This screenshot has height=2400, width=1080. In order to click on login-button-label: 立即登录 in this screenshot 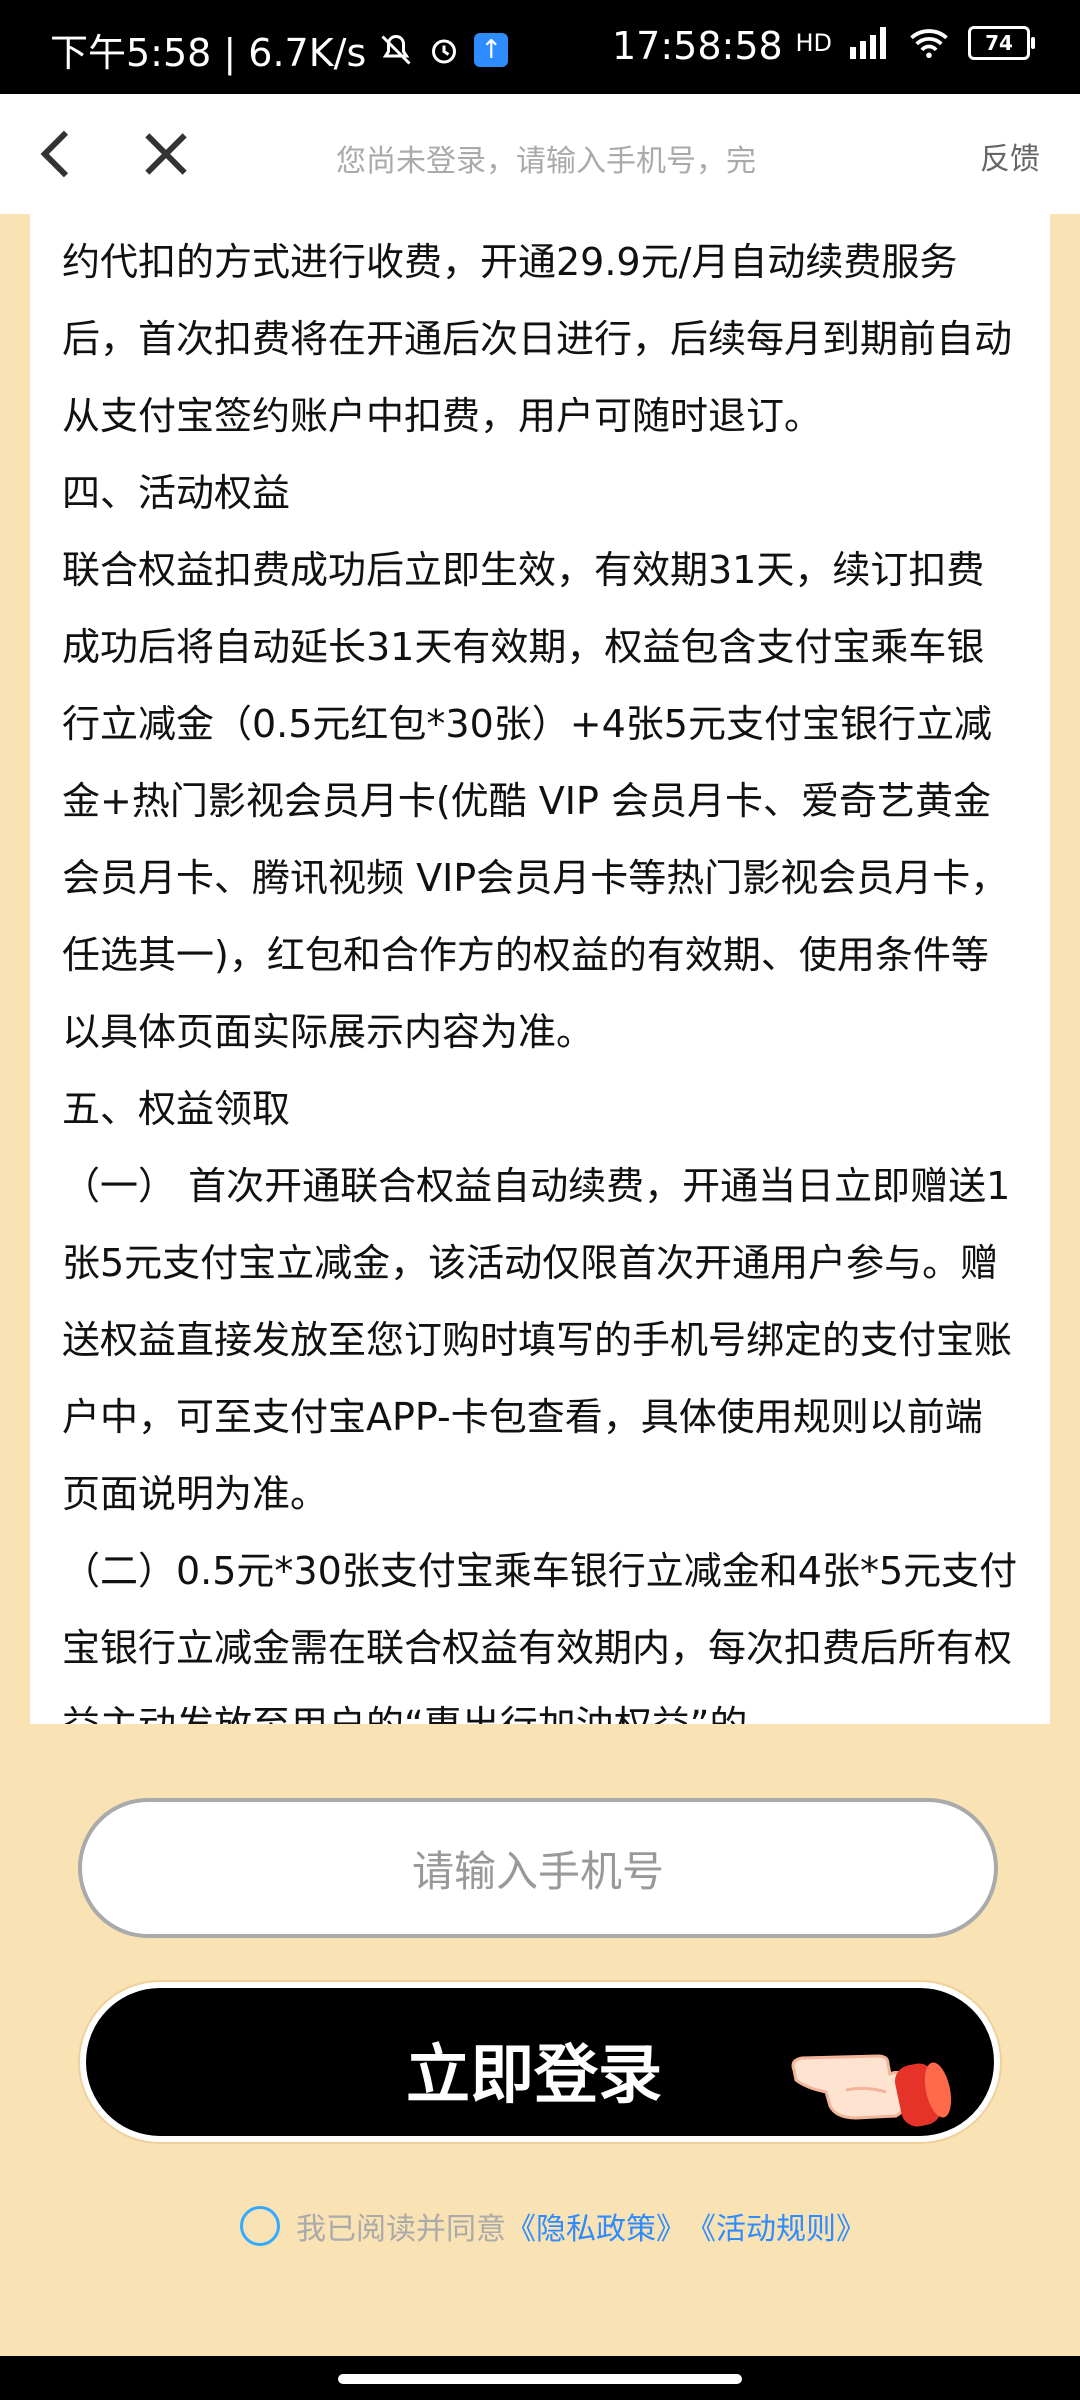, I will do `click(534, 2076)`.